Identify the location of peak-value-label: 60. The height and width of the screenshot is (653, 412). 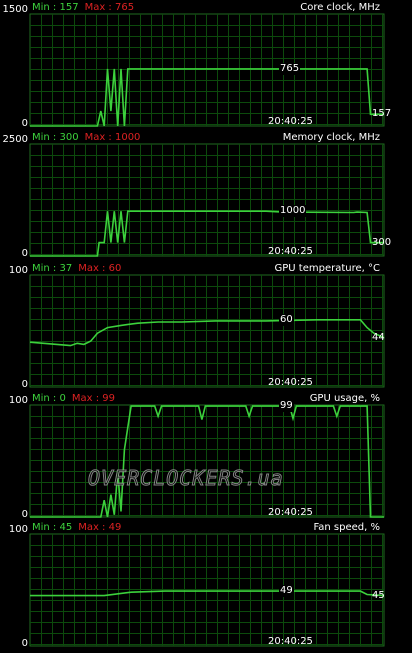
(286, 319).